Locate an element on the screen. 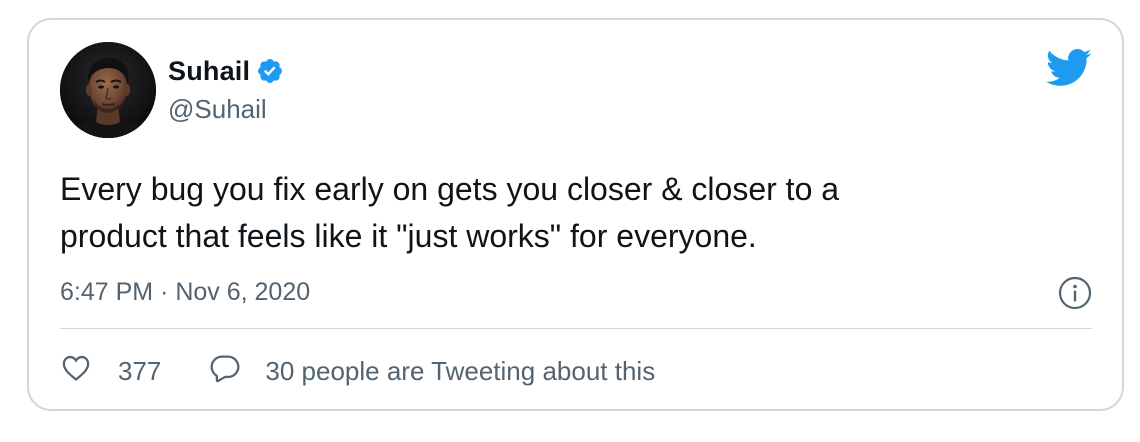 The width and height of the screenshot is (1140, 442). avatar-image is located at coordinates (108, 90).